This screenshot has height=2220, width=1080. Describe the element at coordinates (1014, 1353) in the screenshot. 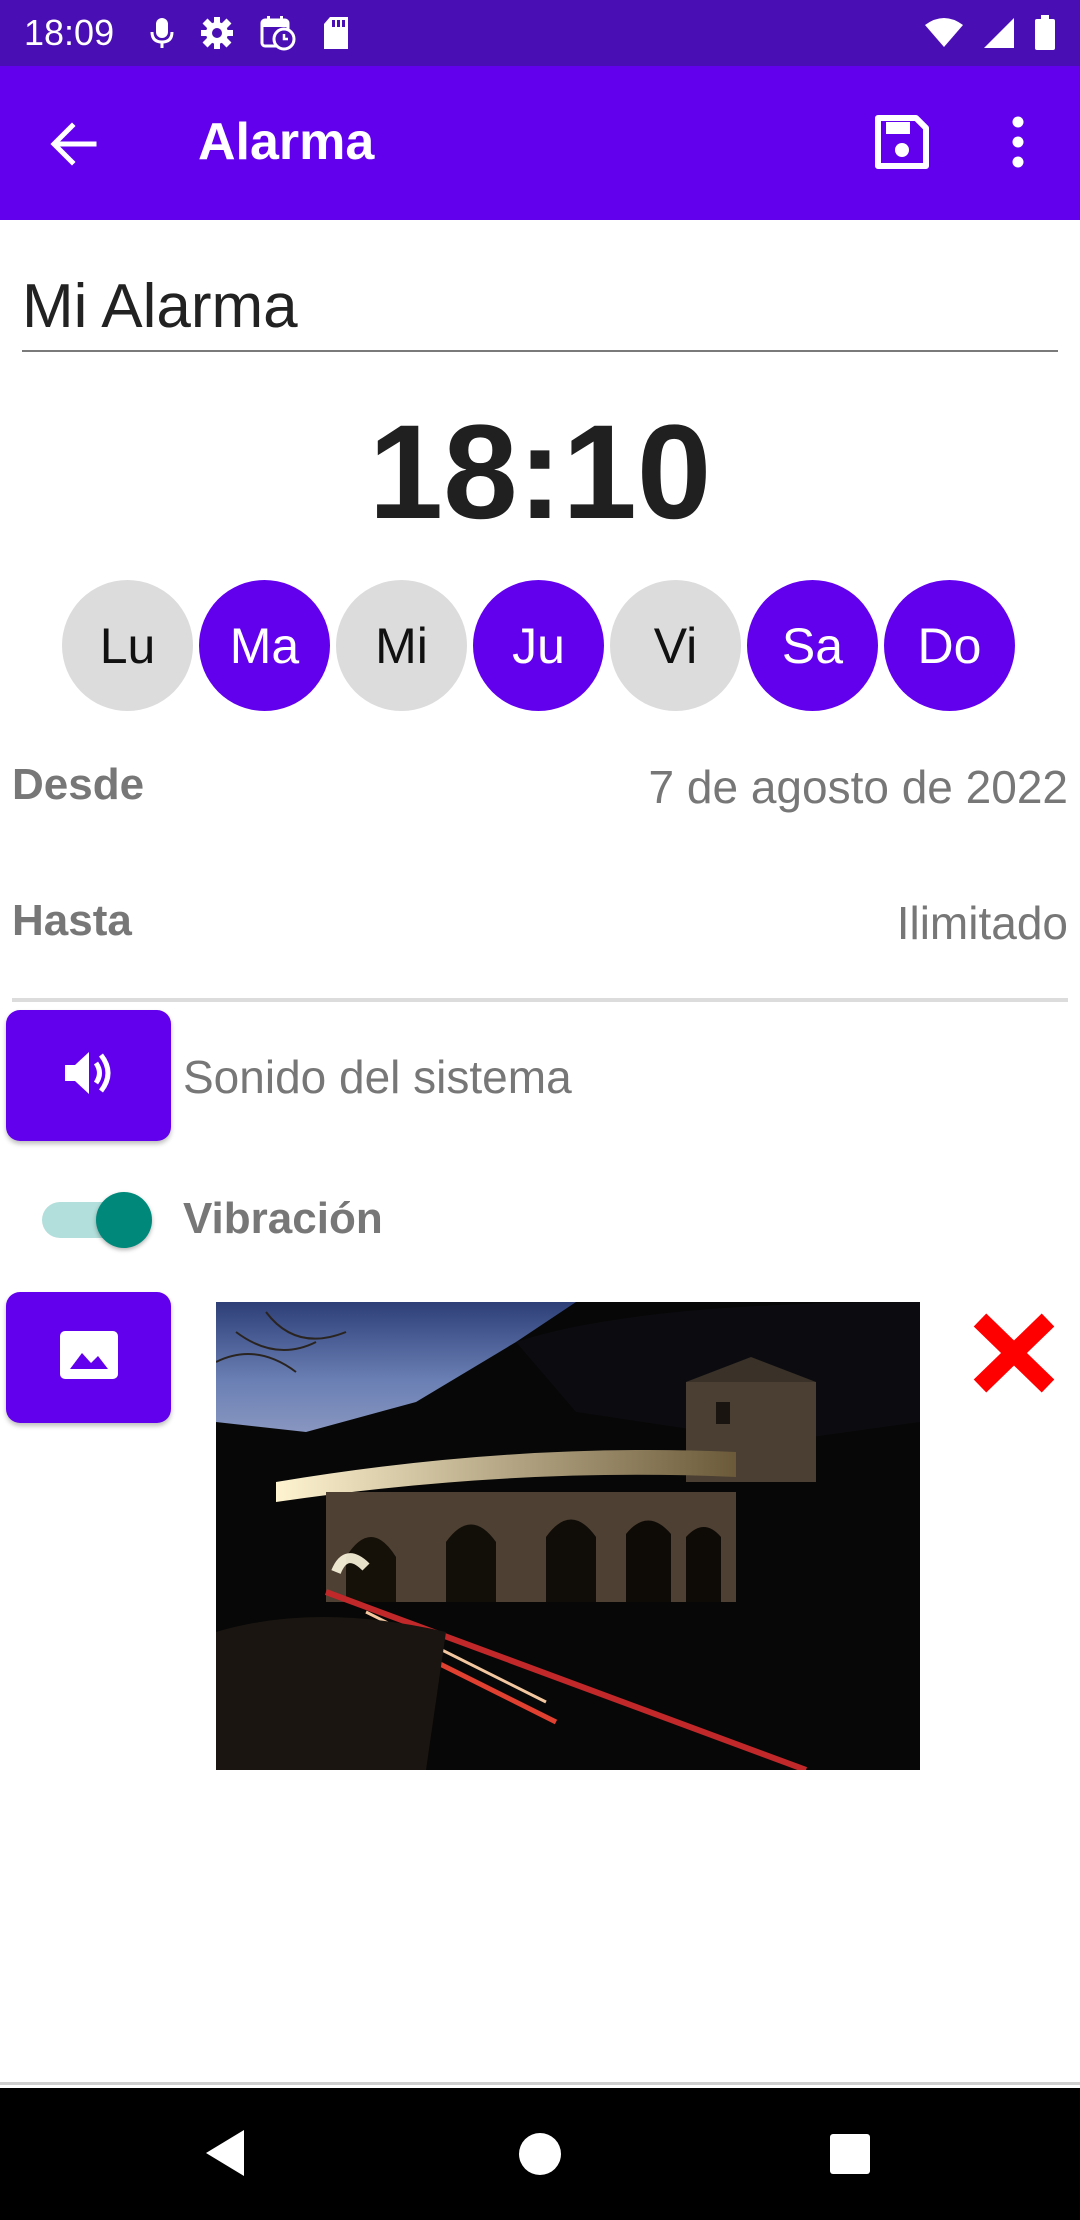

I see `close-icon` at that location.